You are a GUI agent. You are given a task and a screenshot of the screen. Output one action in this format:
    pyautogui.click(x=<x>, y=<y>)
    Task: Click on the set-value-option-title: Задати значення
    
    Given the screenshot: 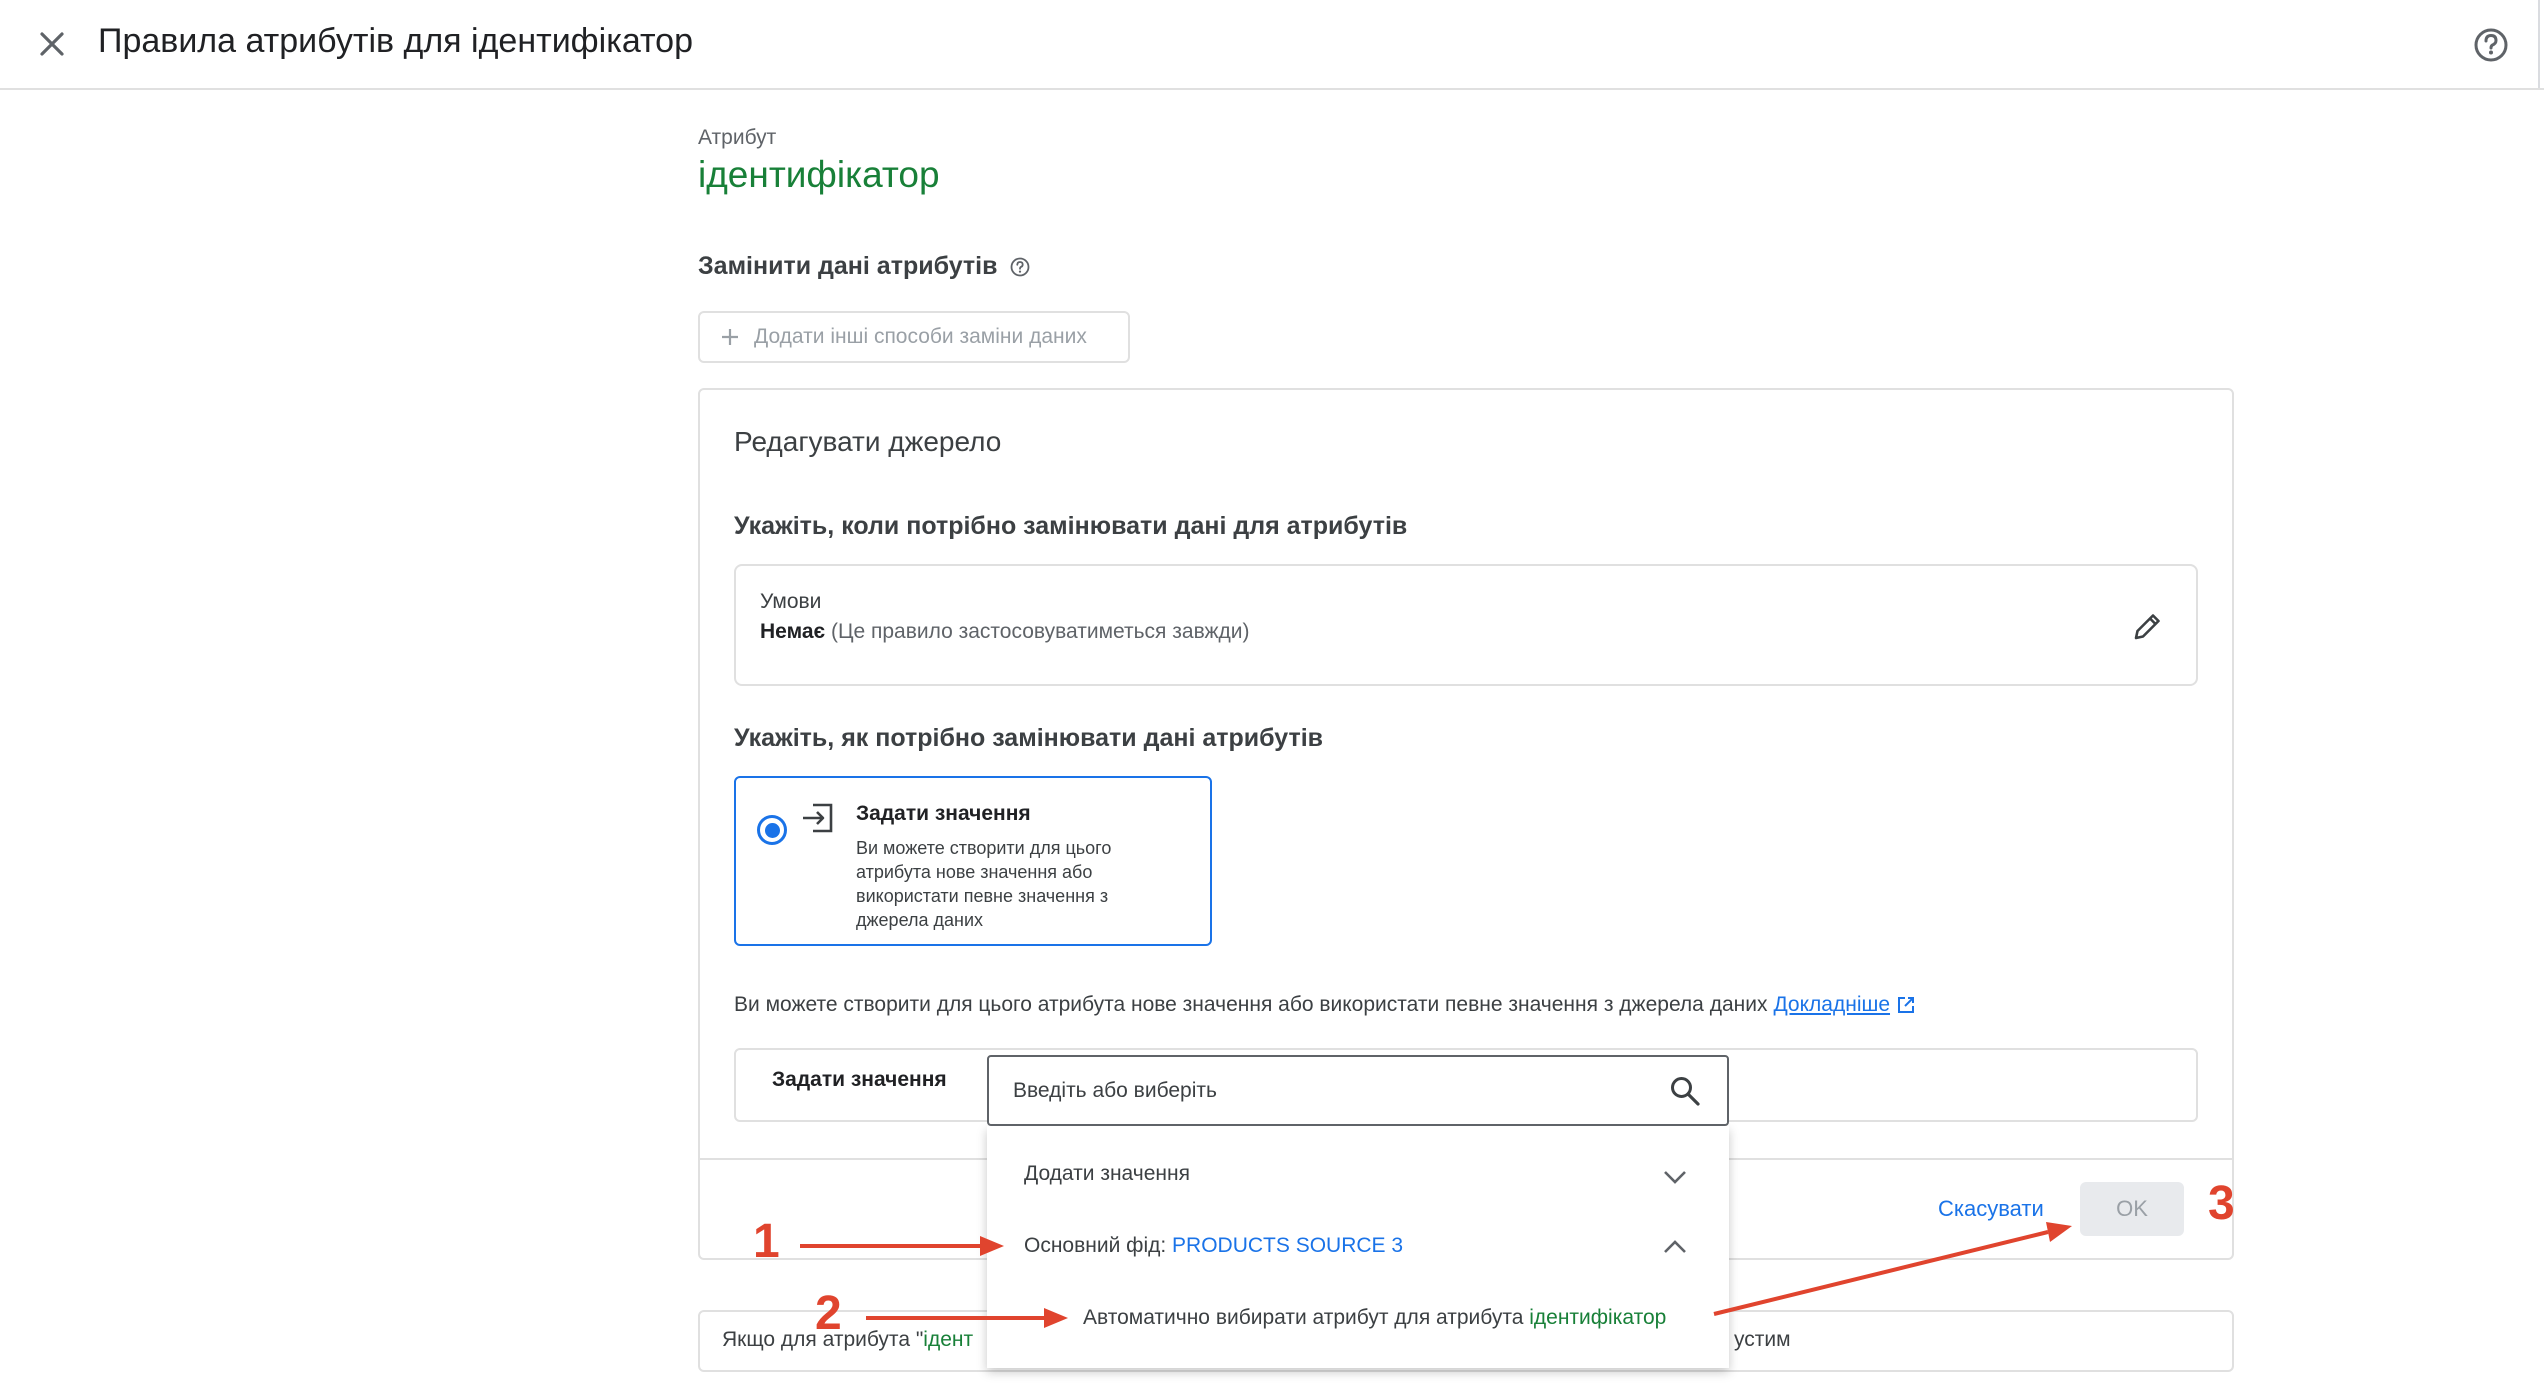 What is the action you would take?
    pyautogui.click(x=943, y=813)
    